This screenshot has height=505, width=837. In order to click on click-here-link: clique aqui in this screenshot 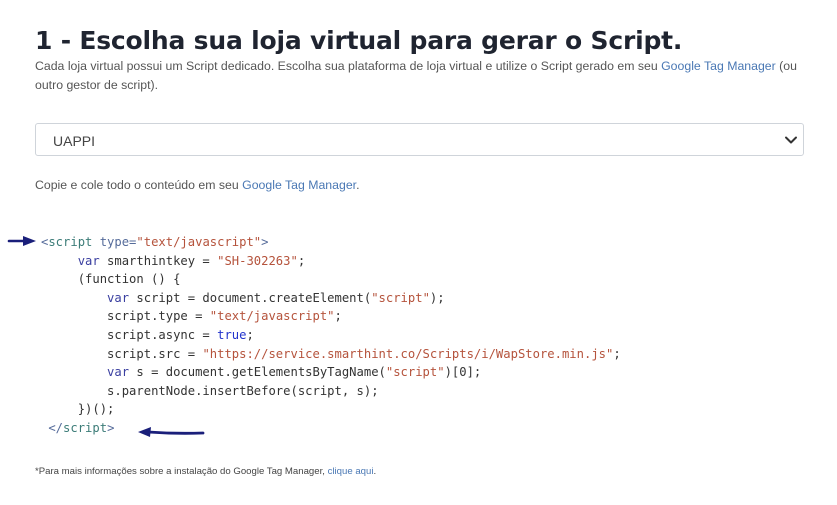, I will do `click(351, 471)`.